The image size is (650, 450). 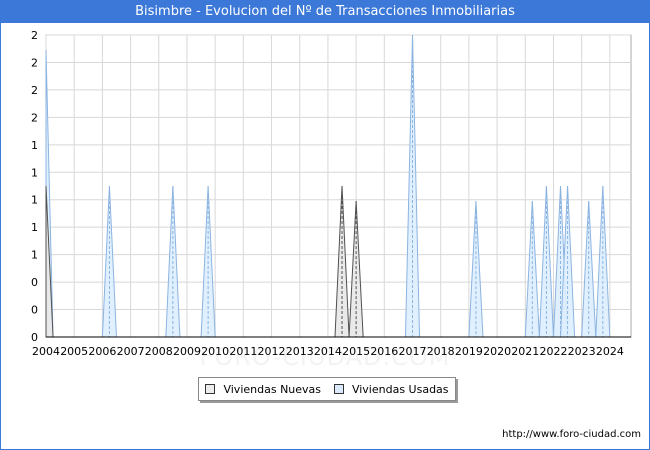 What do you see at coordinates (159, 351) in the screenshot?
I see `x-tick-label: 2008` at bounding box center [159, 351].